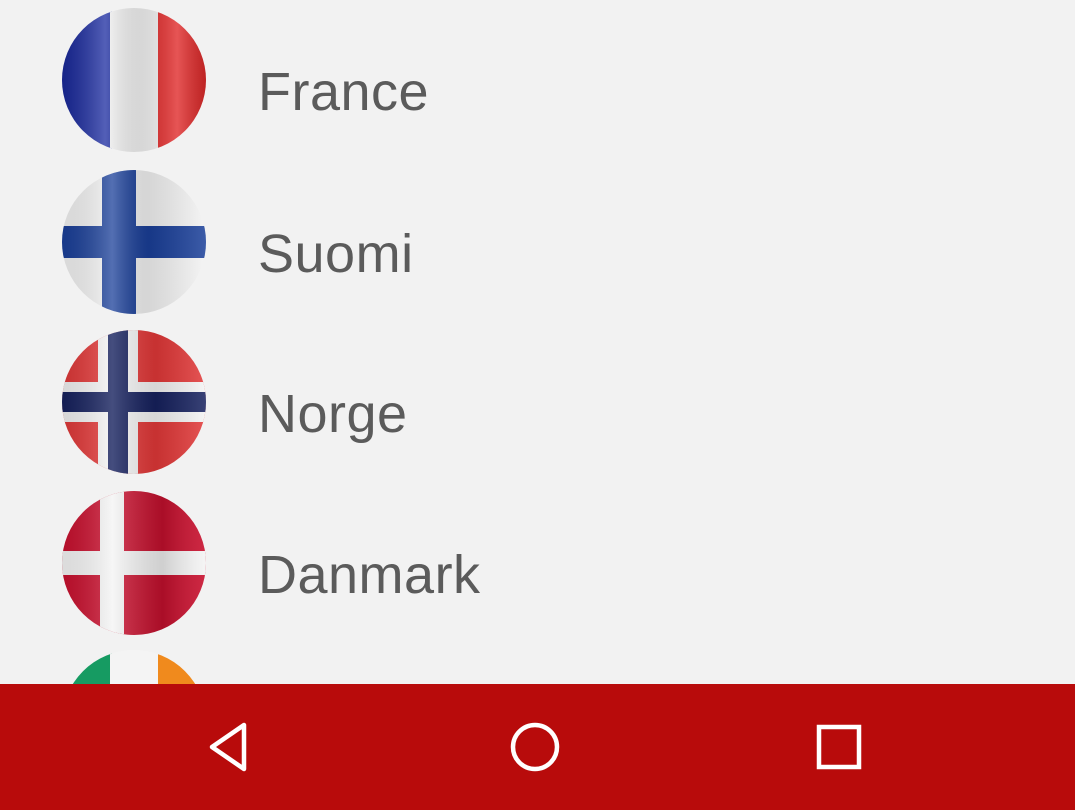  I want to click on back-button, so click(232, 747).